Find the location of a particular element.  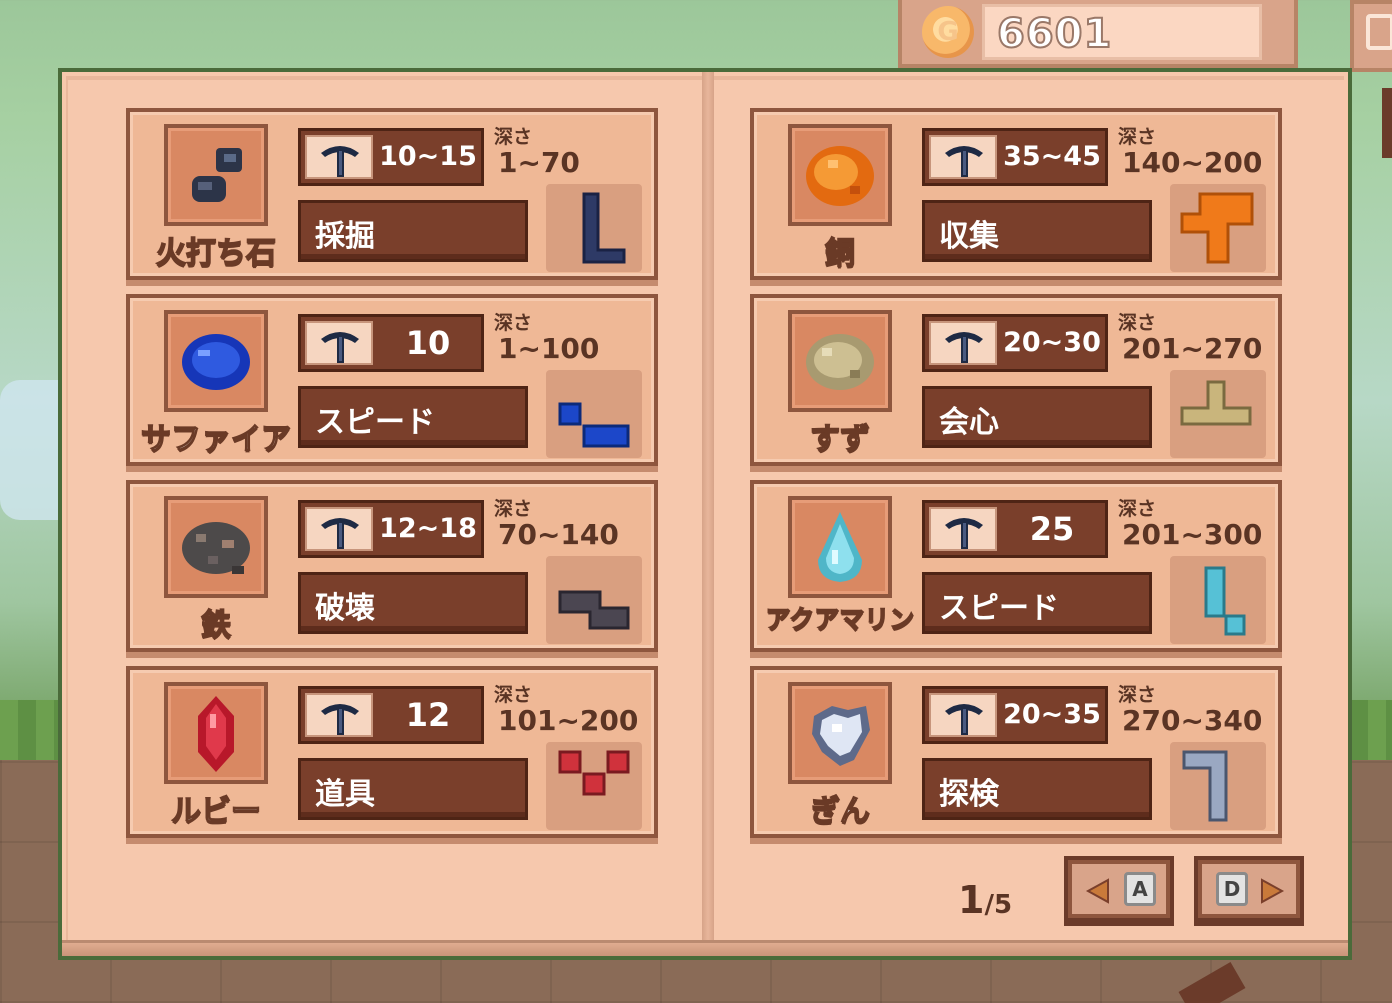

mining-power-value: 10 is located at coordinates (428, 343).